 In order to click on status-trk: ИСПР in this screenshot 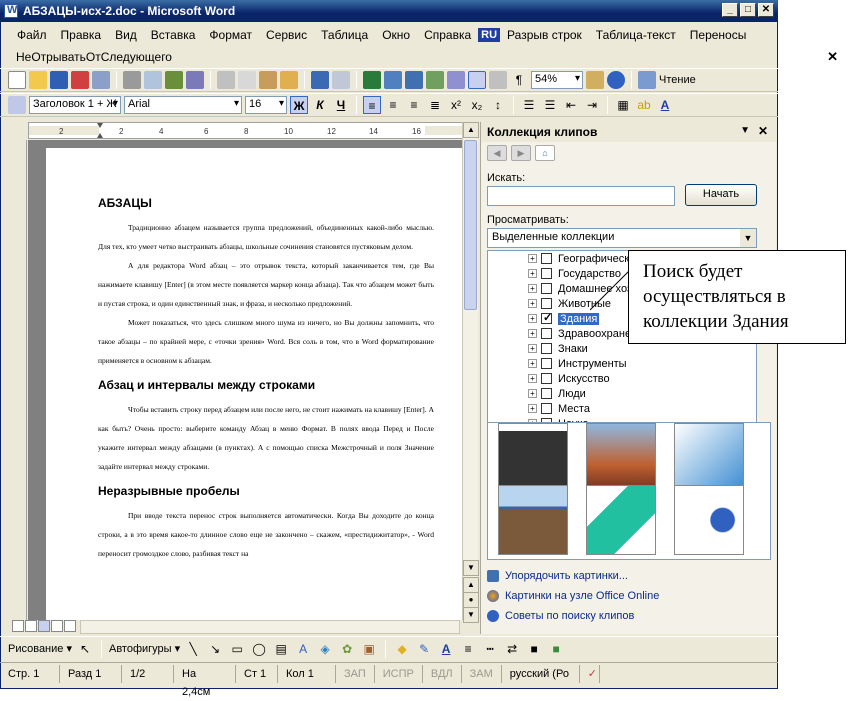, I will do `click(399, 673)`.